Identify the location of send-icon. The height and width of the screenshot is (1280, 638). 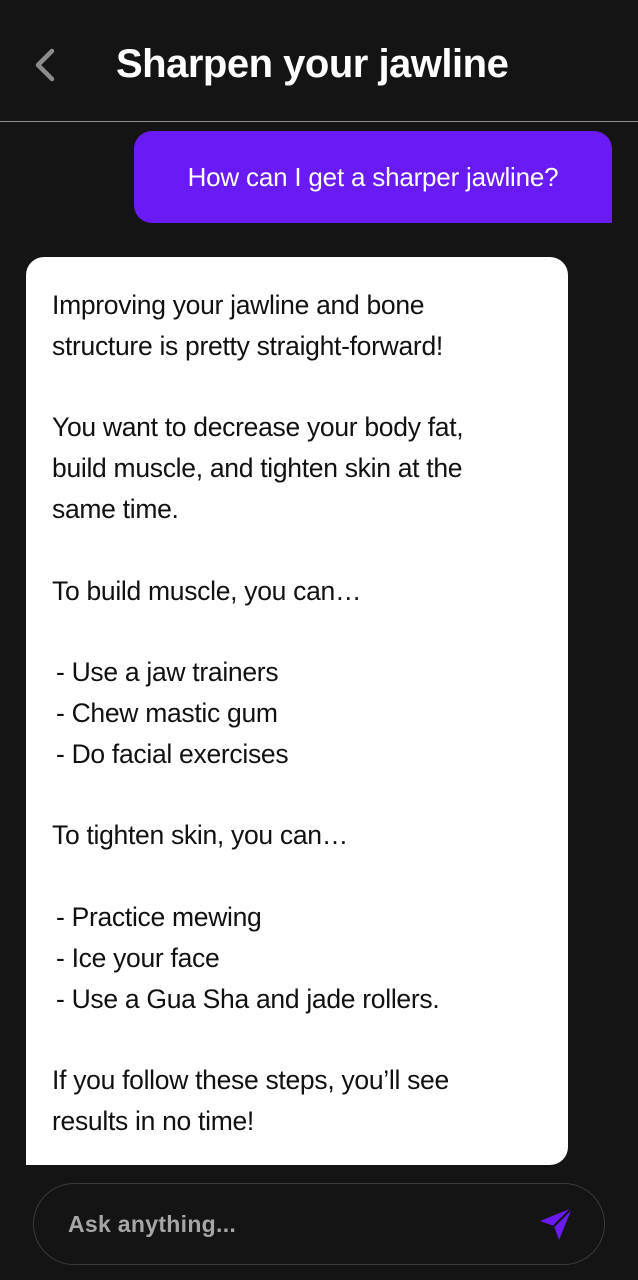
(557, 1223).